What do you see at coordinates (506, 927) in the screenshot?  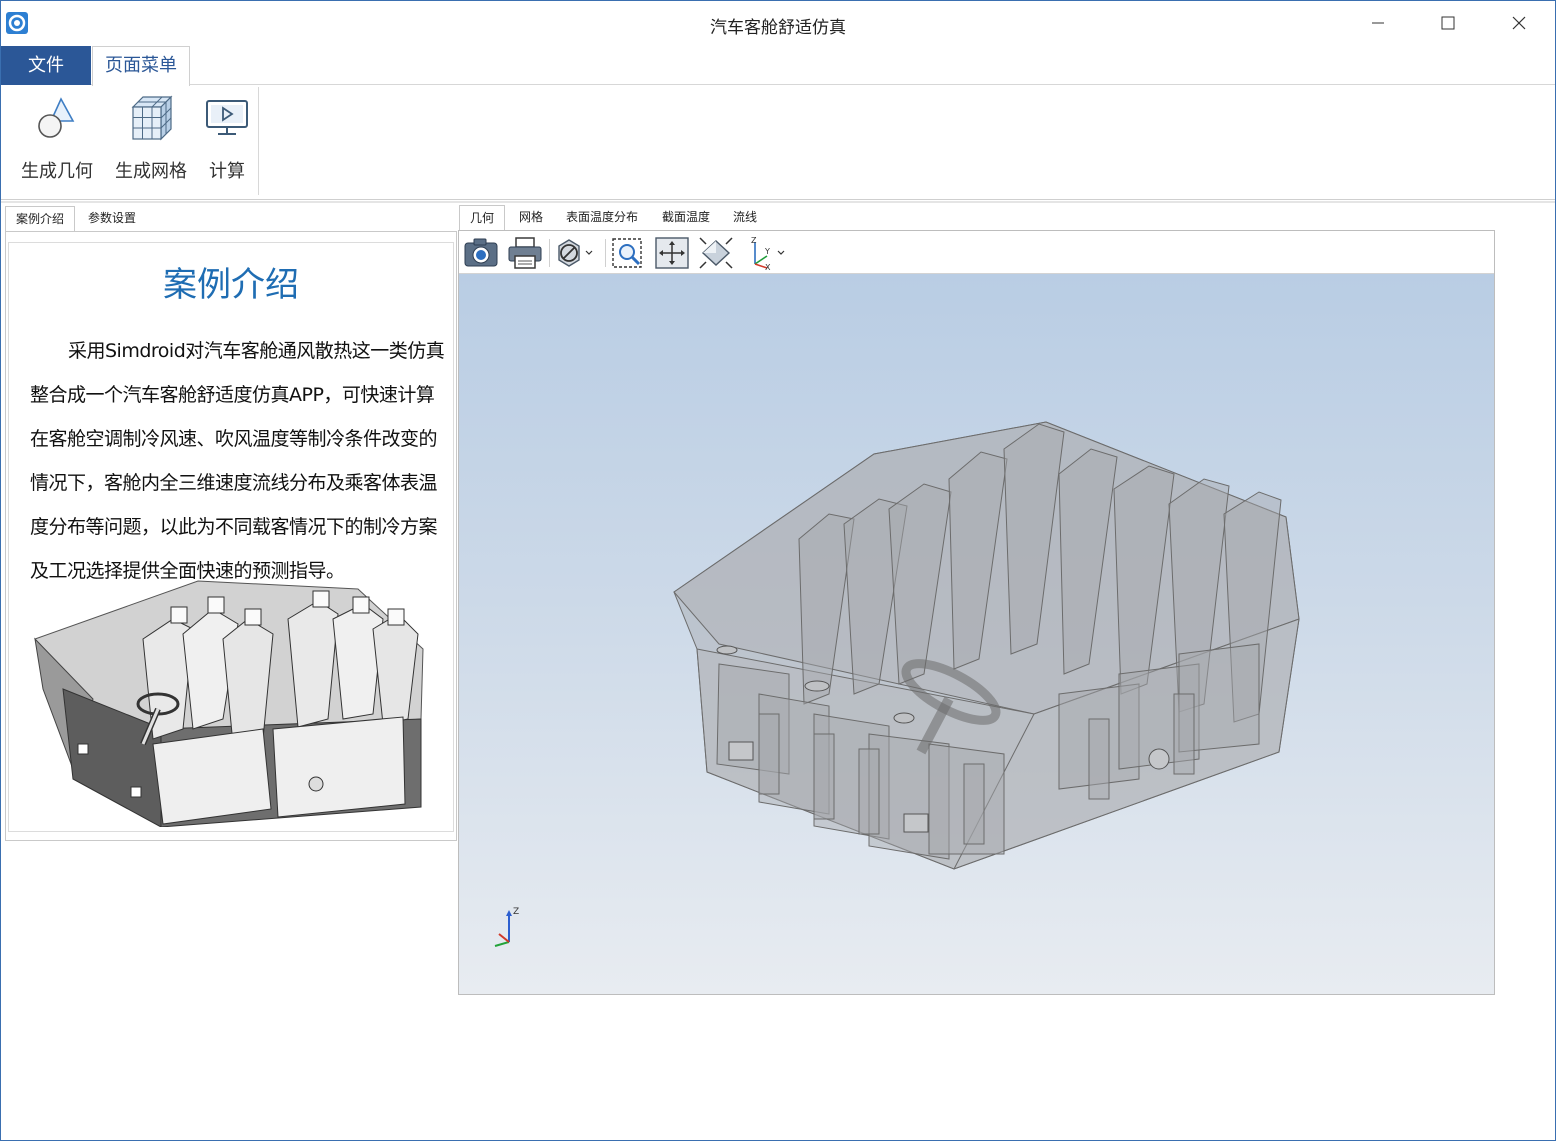 I see `axis-triad-icon: Z` at bounding box center [506, 927].